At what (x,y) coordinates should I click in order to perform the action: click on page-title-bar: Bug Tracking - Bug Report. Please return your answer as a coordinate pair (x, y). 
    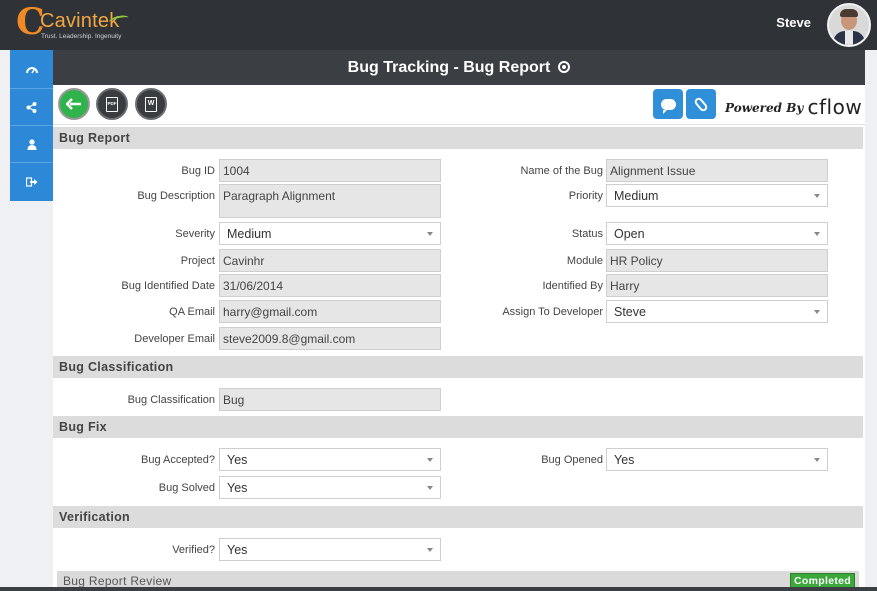
    Looking at the image, I should click on (459, 67).